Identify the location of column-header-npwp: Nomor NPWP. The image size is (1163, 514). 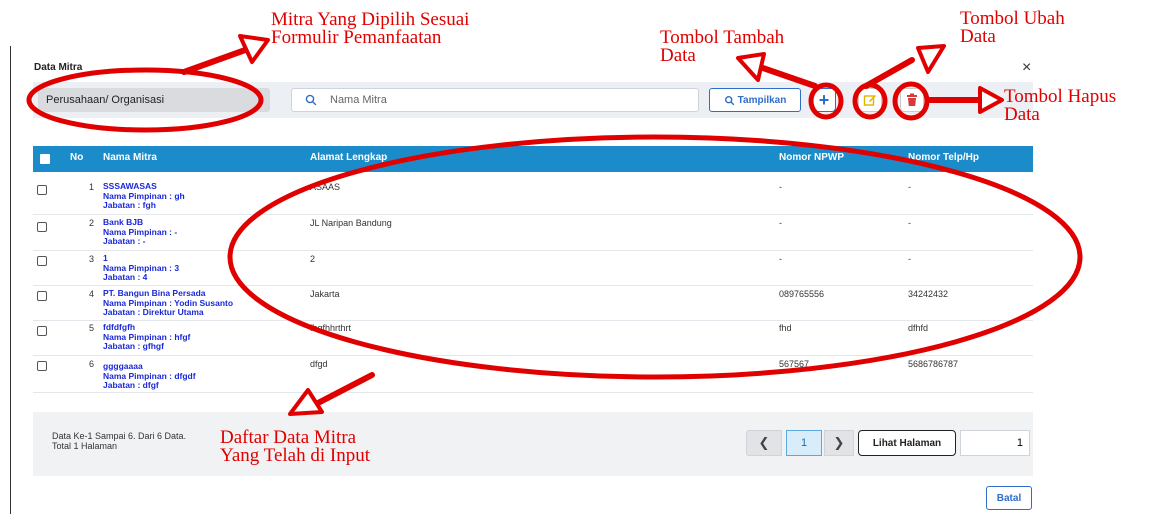
(811, 157).